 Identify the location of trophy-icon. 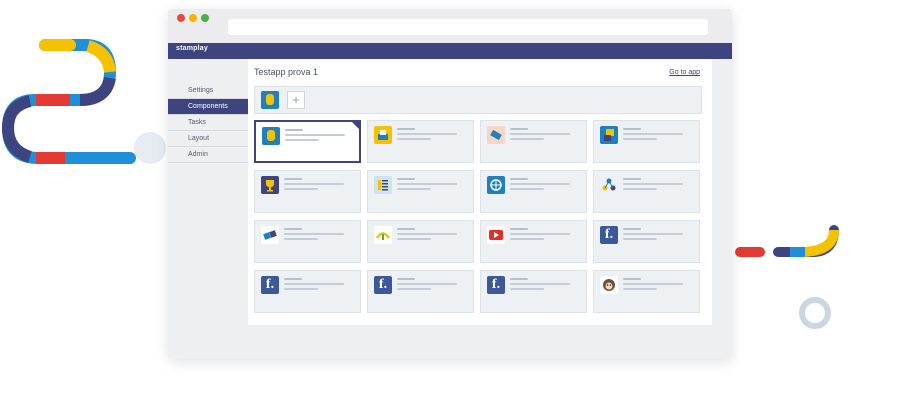
(270, 185).